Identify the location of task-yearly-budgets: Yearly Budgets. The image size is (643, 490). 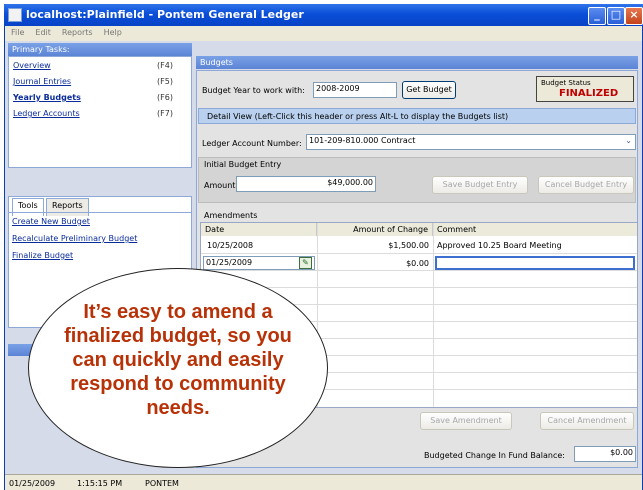
(47, 97).